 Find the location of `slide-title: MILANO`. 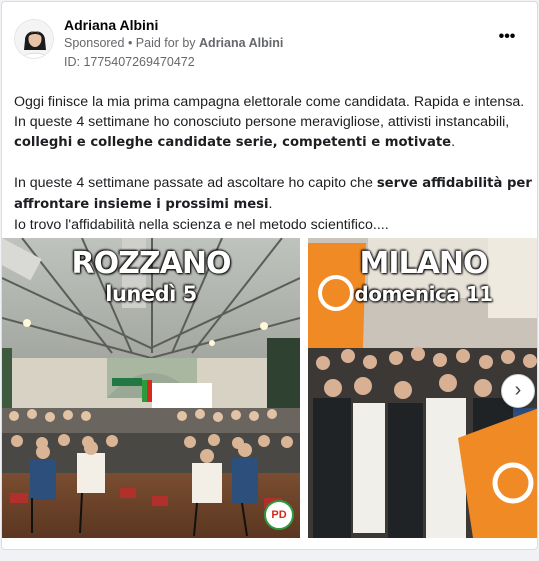

slide-title: MILANO is located at coordinates (424, 263).